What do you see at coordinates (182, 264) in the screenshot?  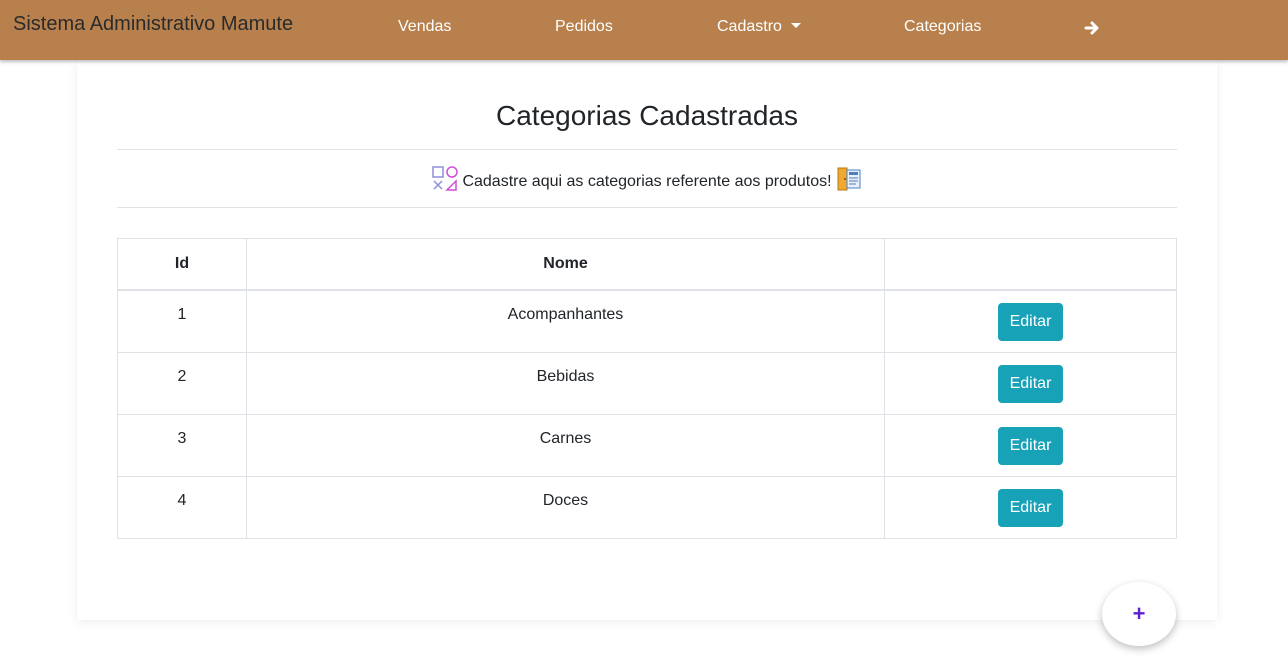 I see `column-header-id: Id` at bounding box center [182, 264].